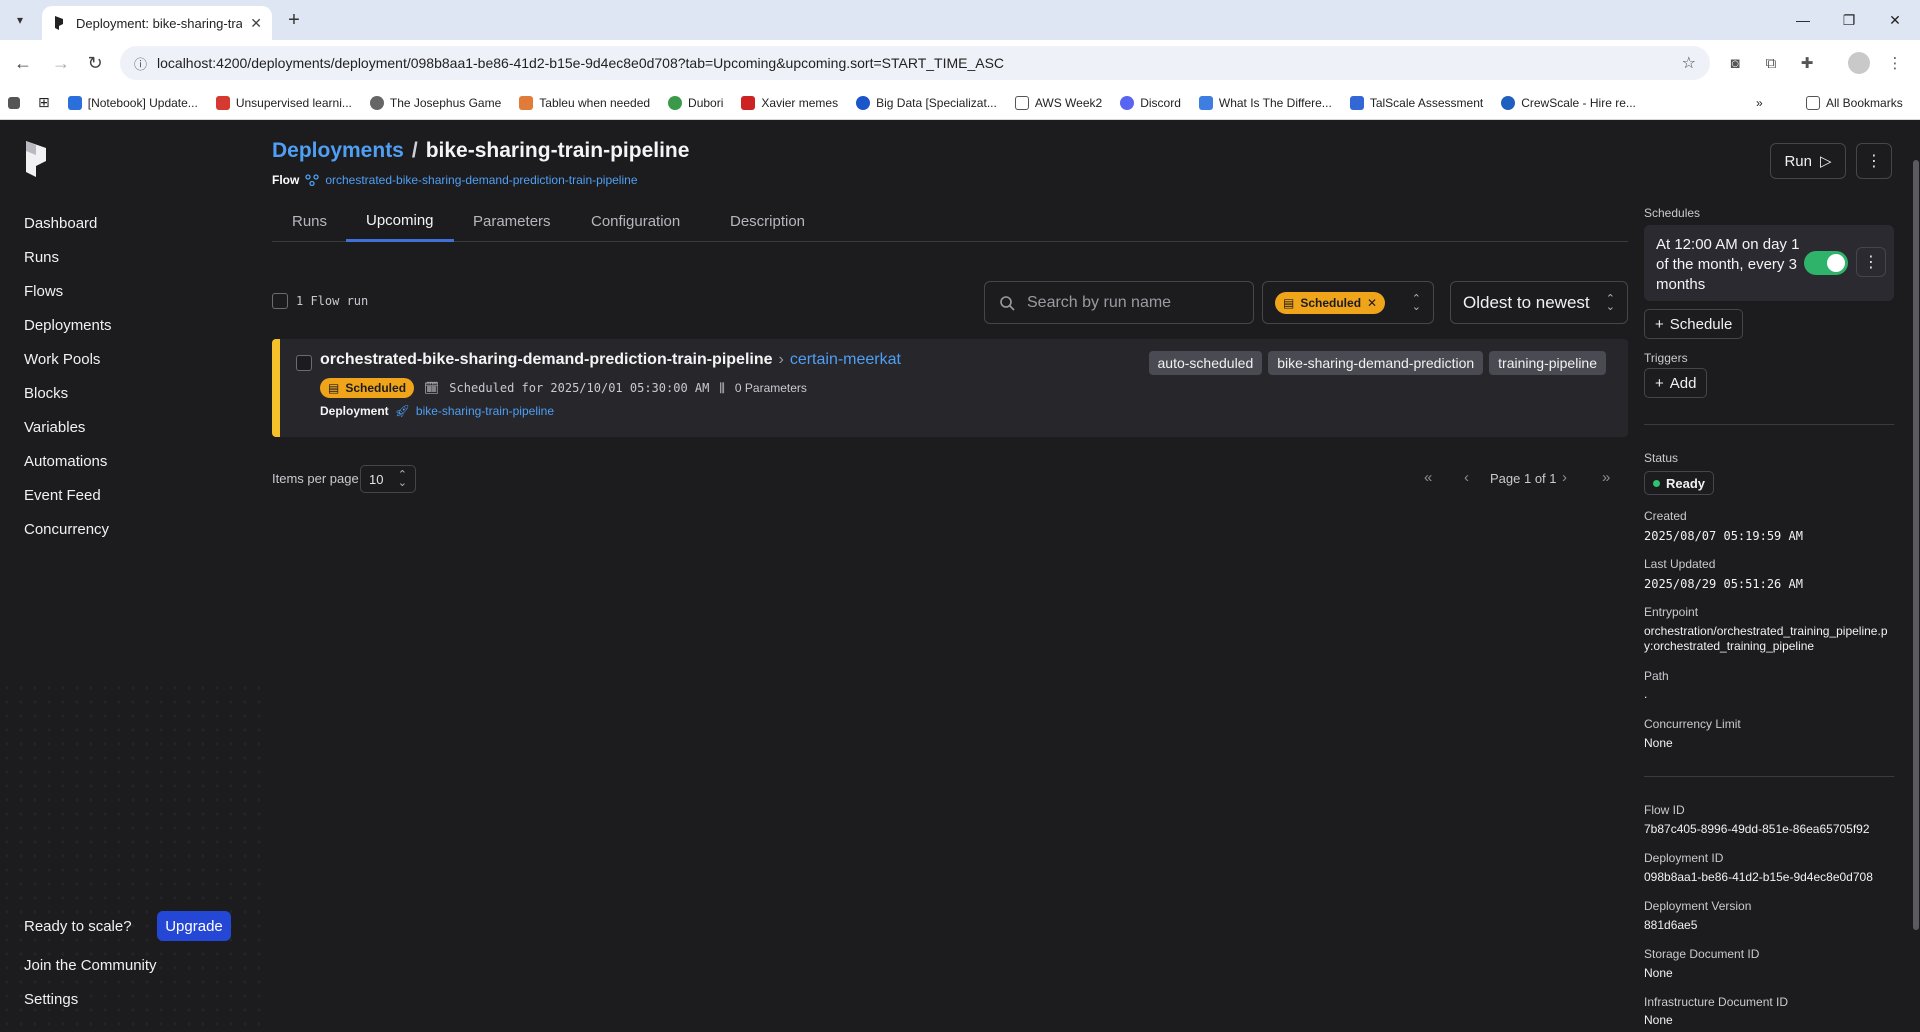 This screenshot has height=1032, width=1920. Describe the element at coordinates (845, 360) in the screenshot. I see `run-name-link: certain-meerkat` at that location.